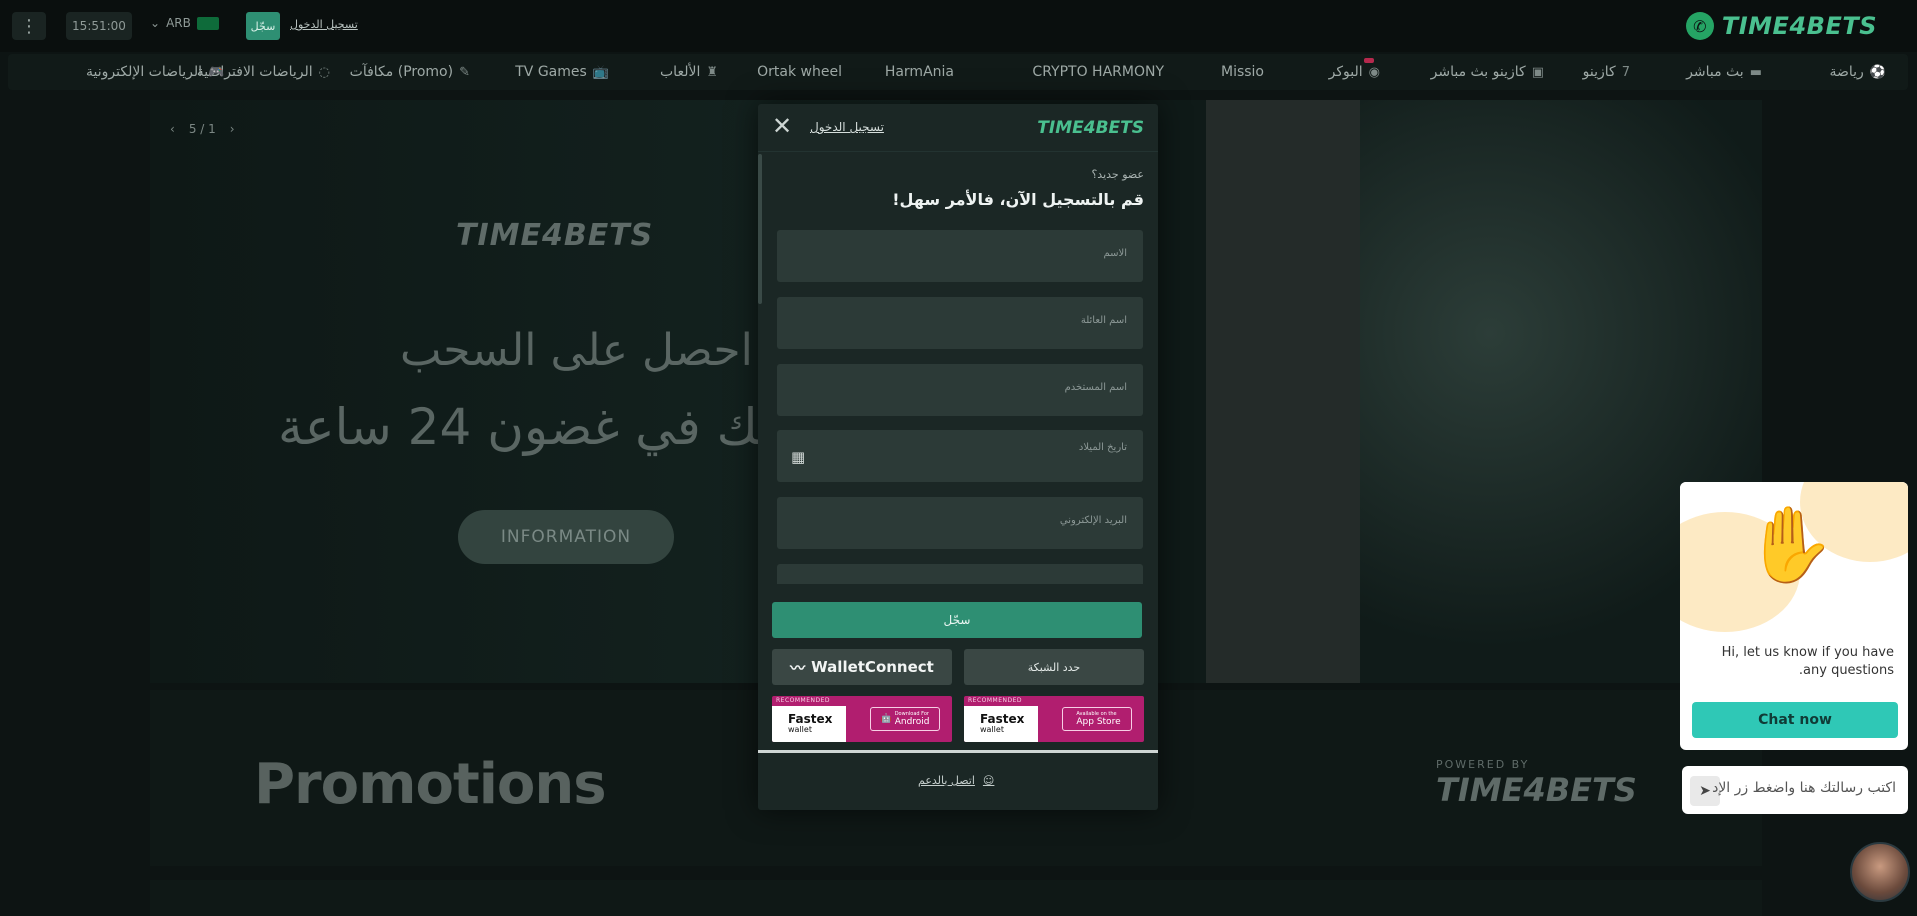  Describe the element at coordinates (960, 323) in the screenshot. I see `family-name-field: اسم العائلة` at that location.